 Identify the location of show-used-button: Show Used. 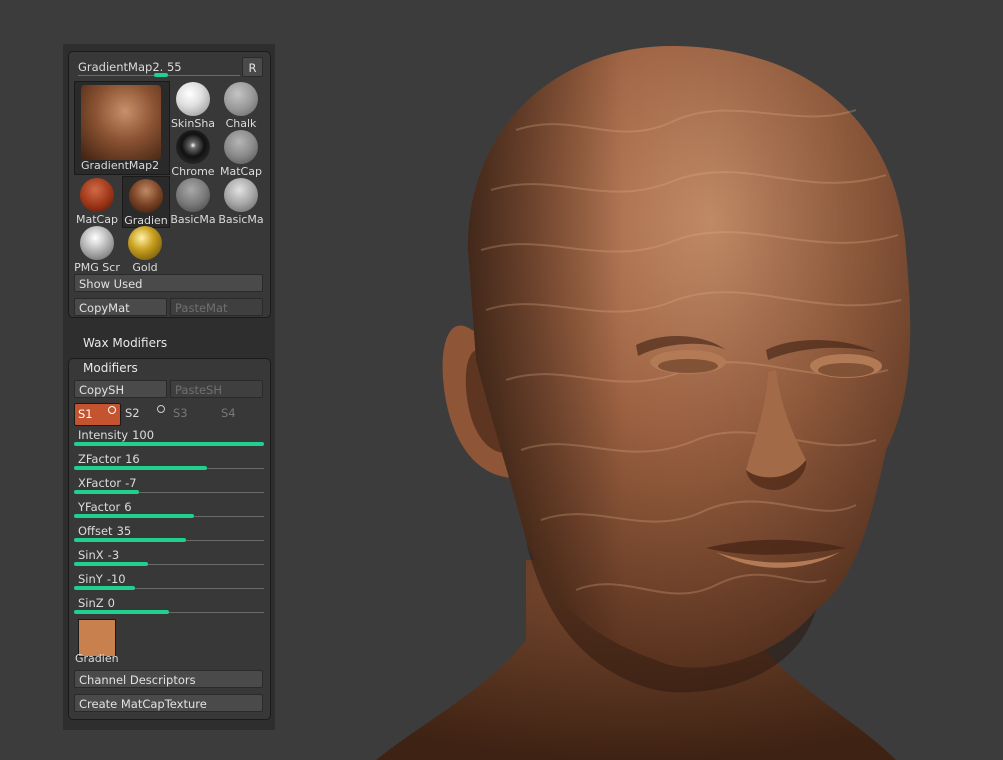
(168, 283).